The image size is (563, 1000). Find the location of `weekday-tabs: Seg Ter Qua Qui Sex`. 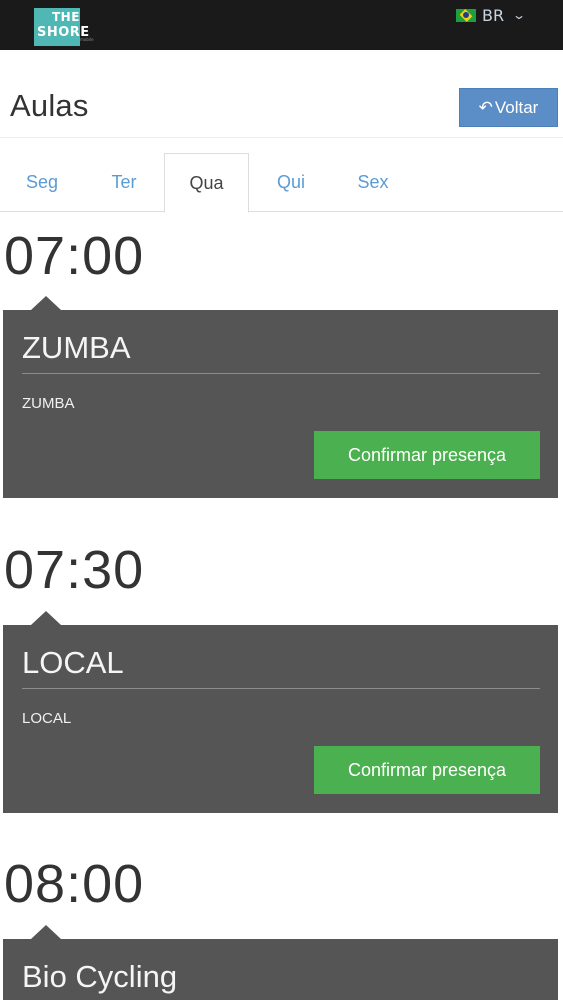

weekday-tabs: Seg Ter Qua Qui Sex is located at coordinates (281, 183).